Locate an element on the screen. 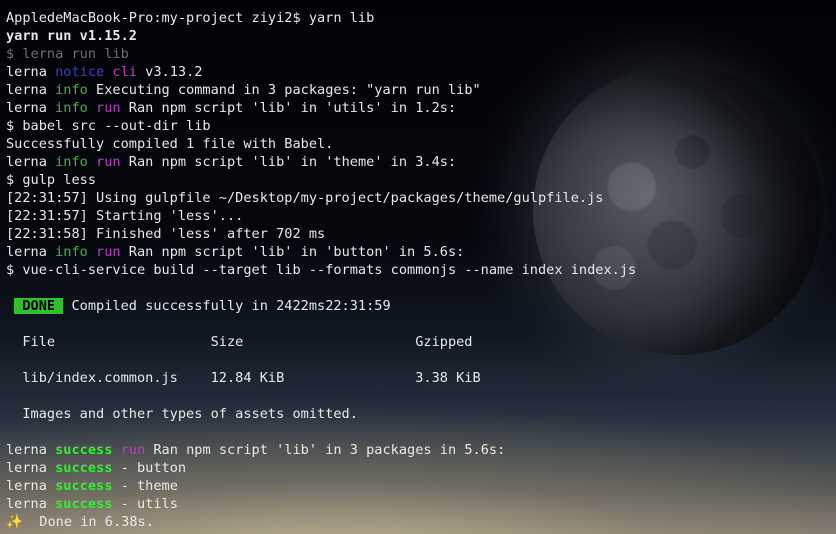  terminal-line: lib/index.common.js 12.84 KiB 3.38 KiB is located at coordinates (421, 378).